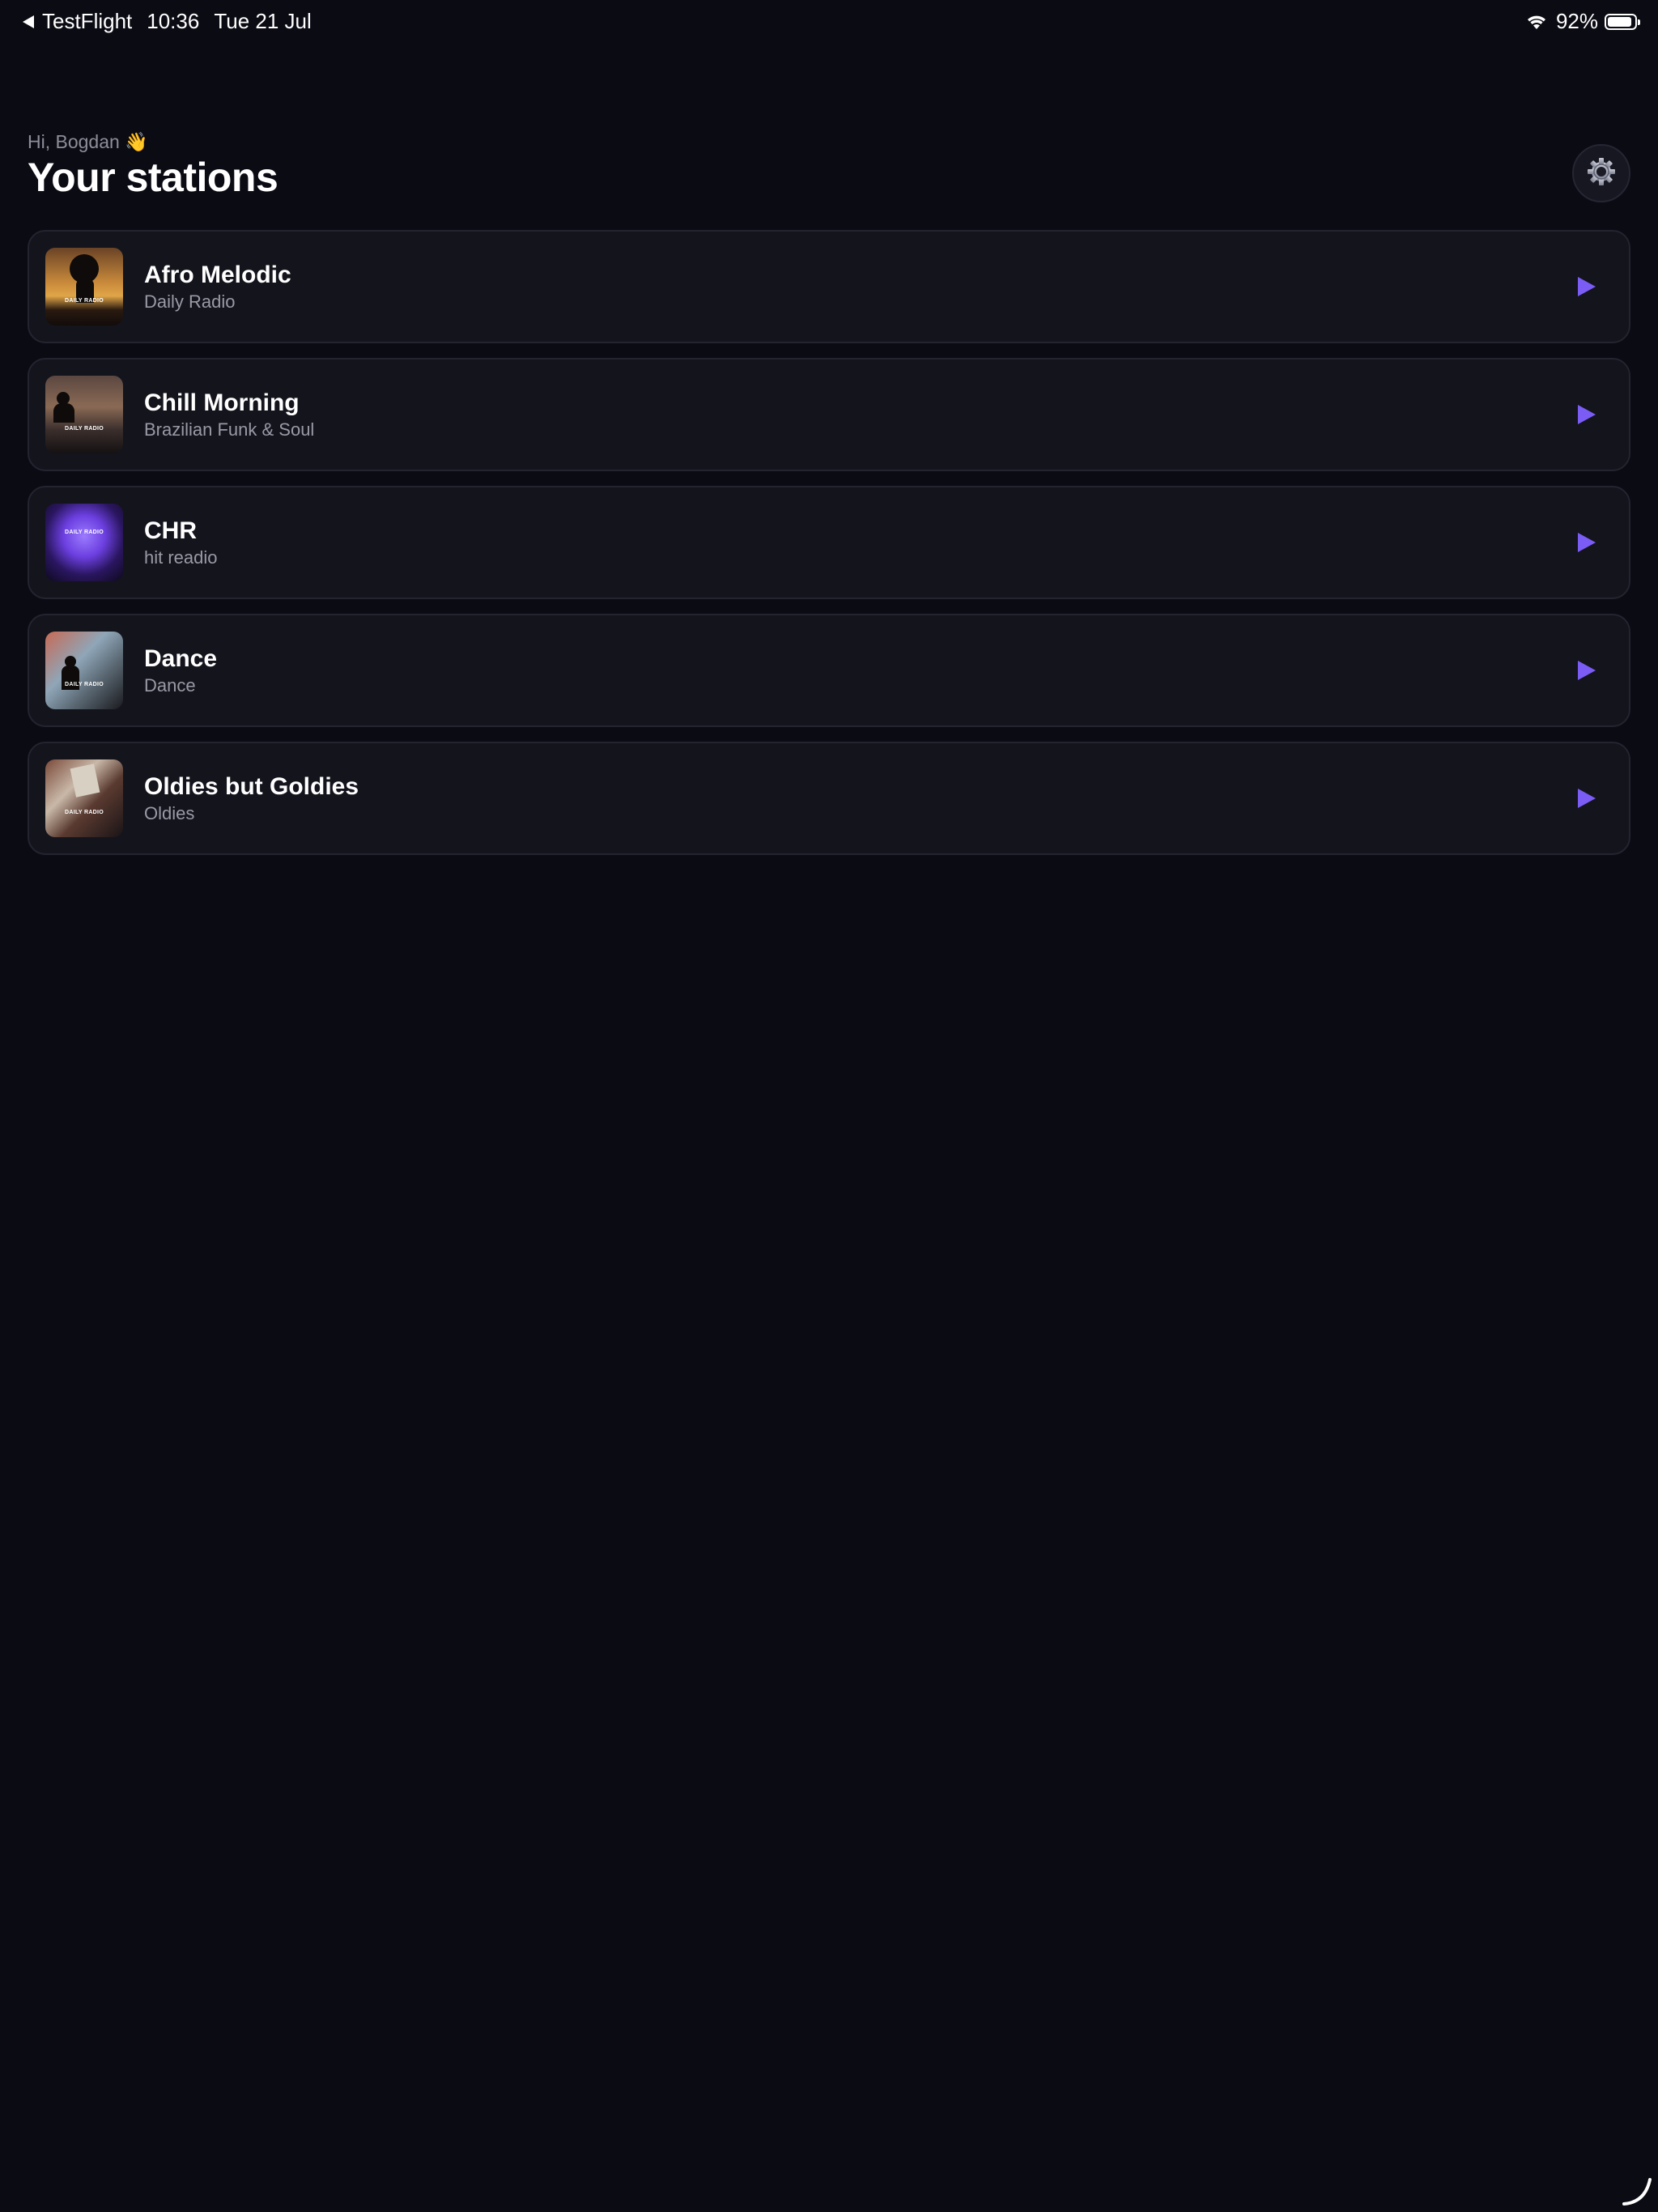  I want to click on station-subtitle: hit readio, so click(181, 557).